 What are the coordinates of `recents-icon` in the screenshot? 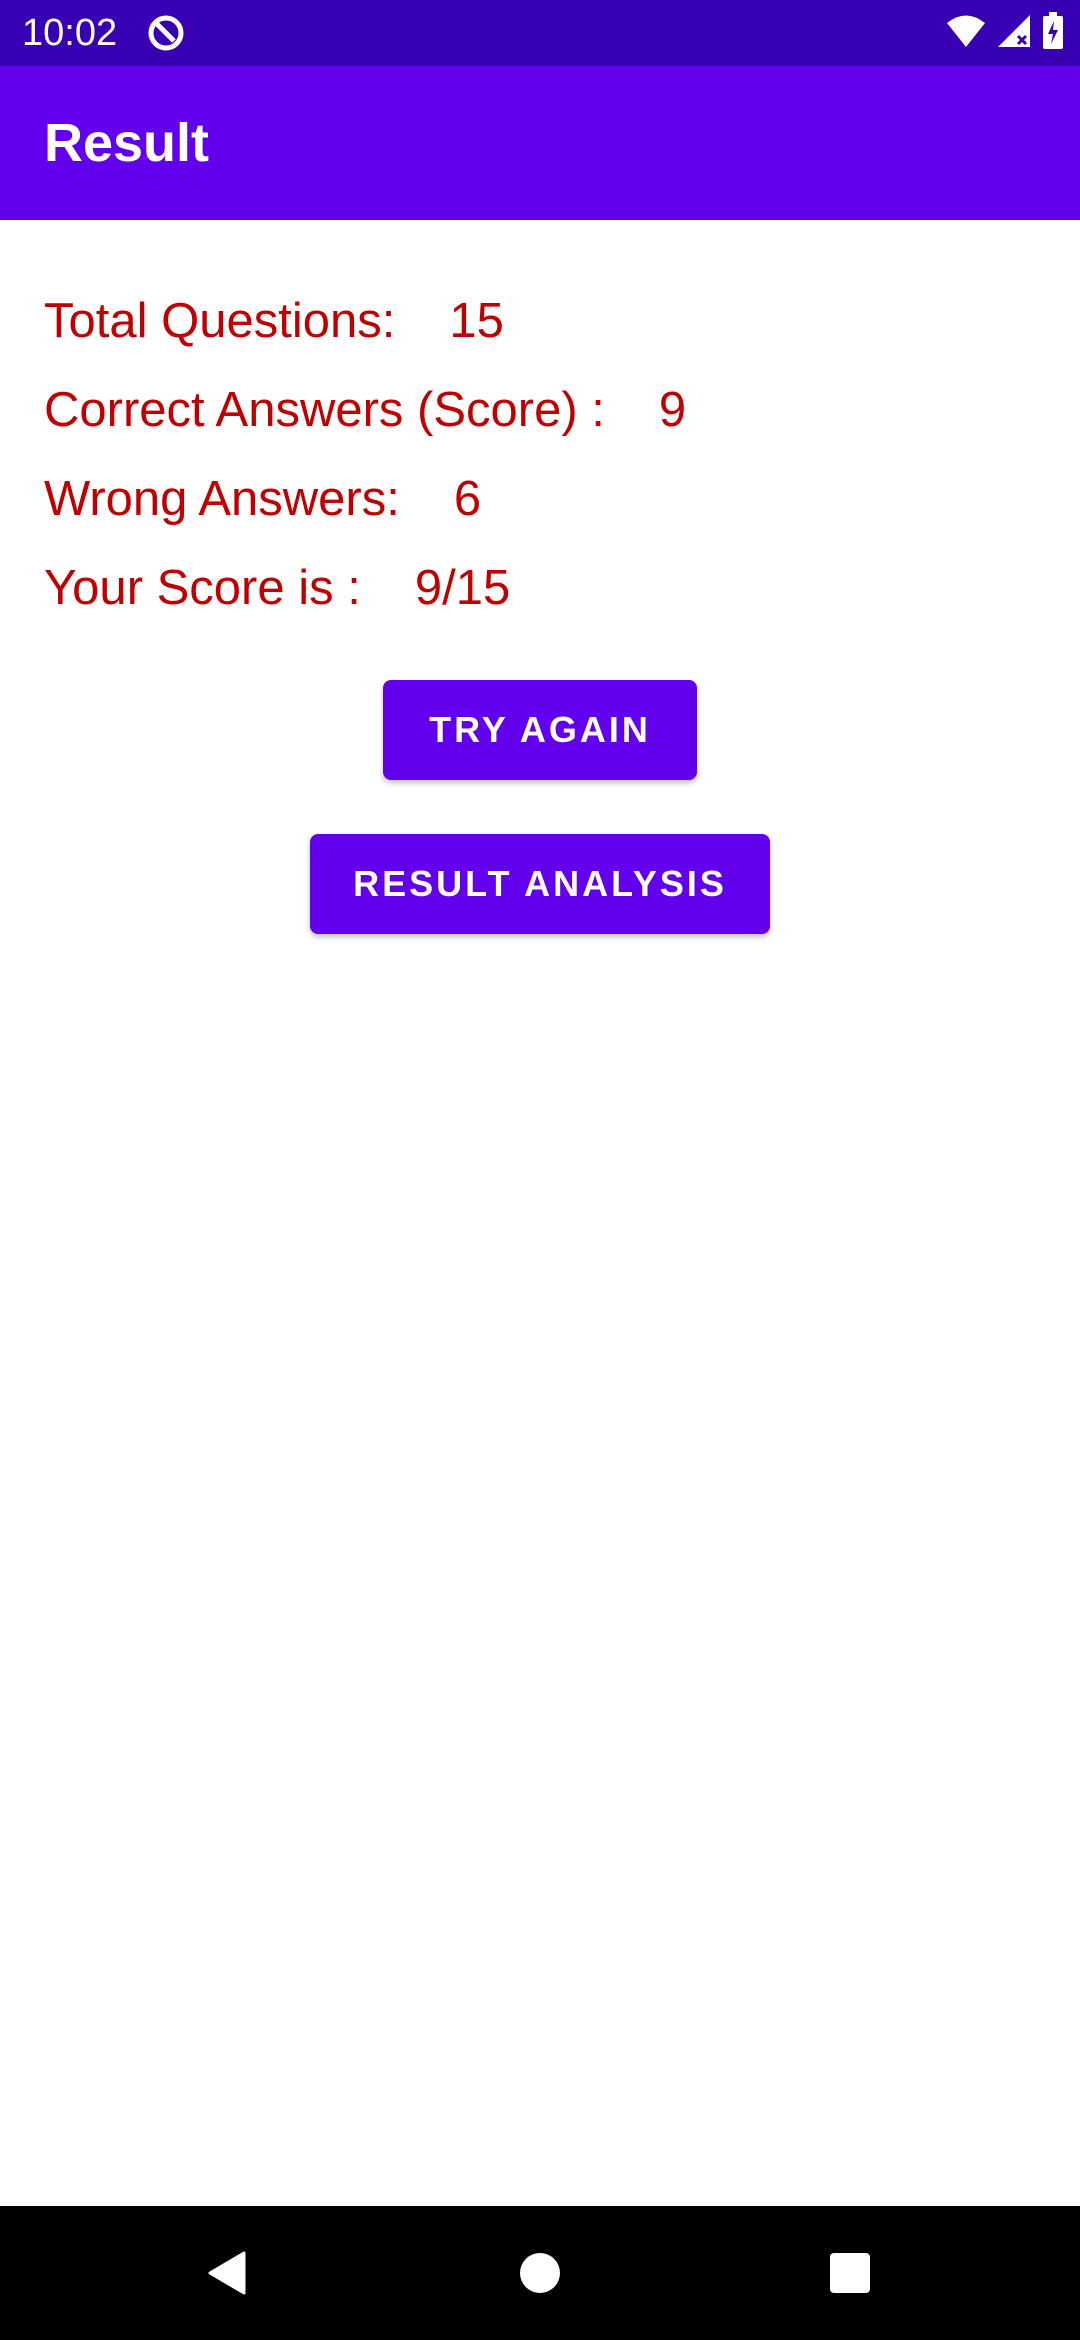 It's located at (850, 2273).